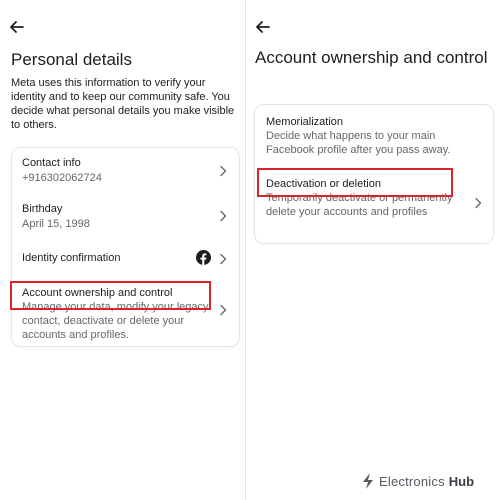 Image resolution: width=500 pixels, height=500 pixels. I want to click on page-title: Personal details, so click(71, 59).